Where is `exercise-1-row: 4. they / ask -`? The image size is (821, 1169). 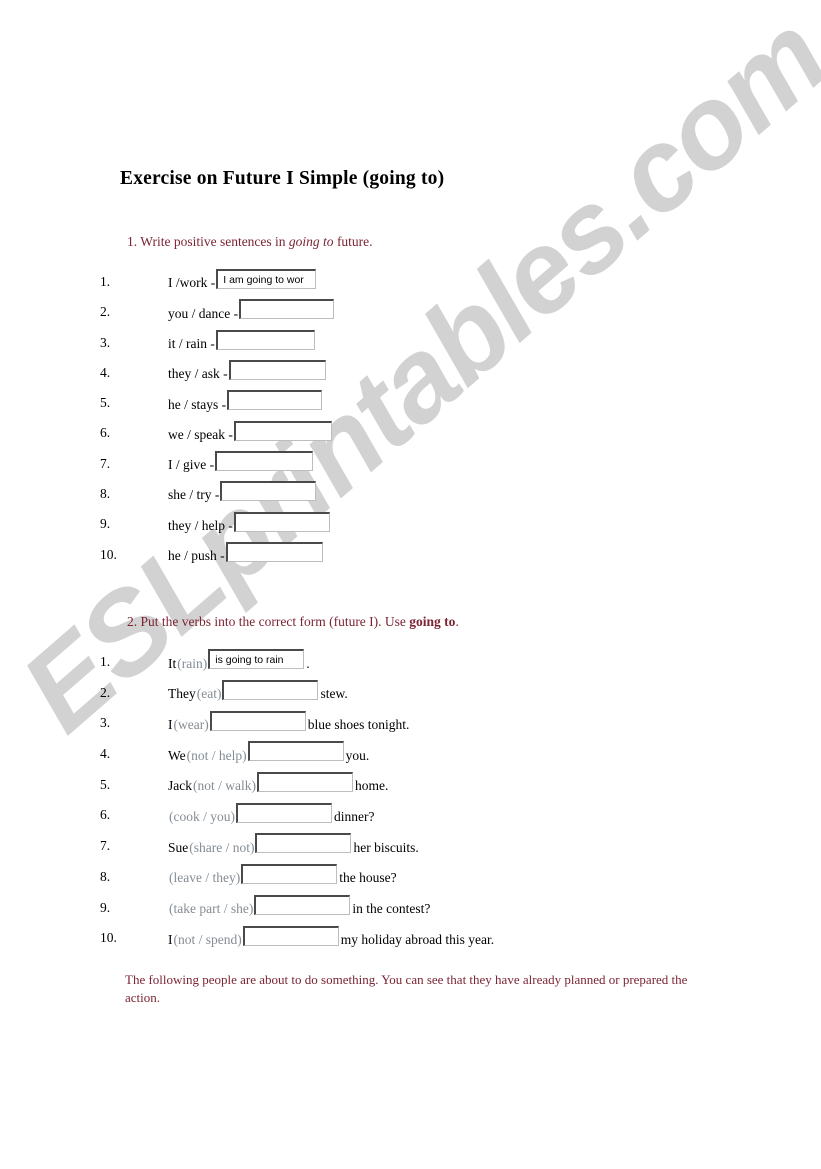 exercise-1-row: 4. they / ask - is located at coordinates (410, 374).